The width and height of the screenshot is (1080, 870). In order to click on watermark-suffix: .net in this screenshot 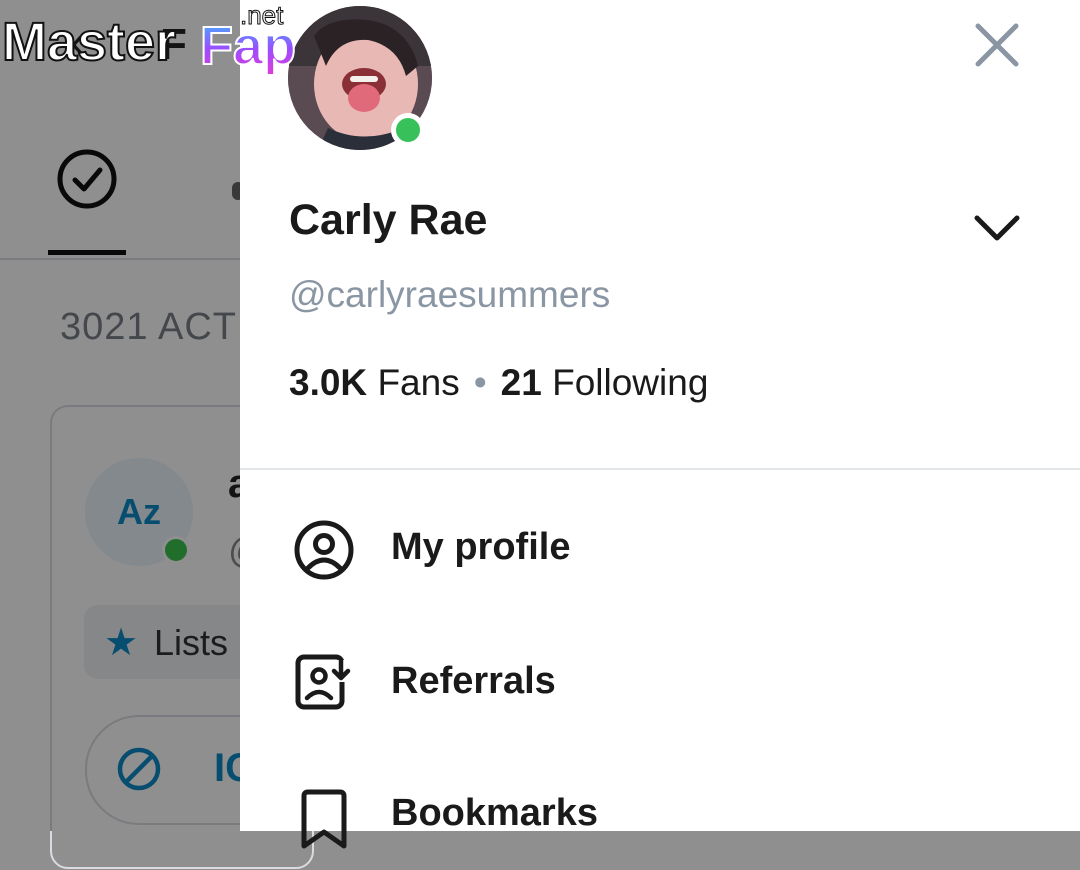, I will do `click(262, 15)`.